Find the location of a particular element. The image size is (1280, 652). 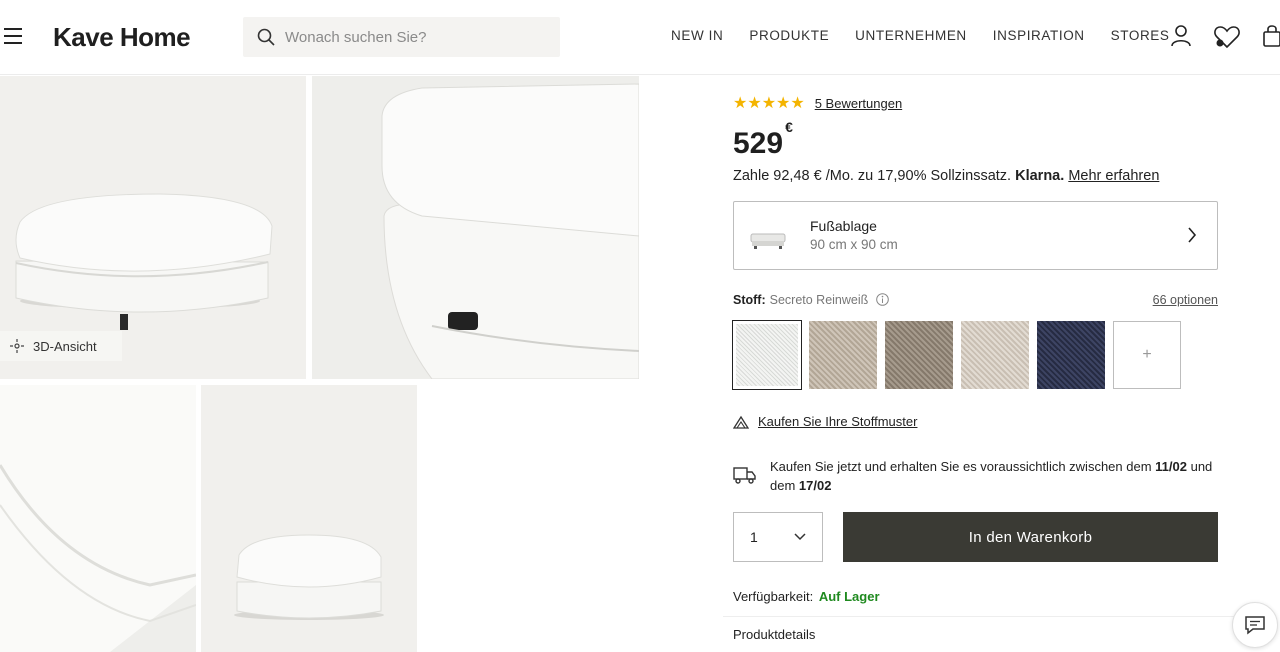

nav-produkte: PRODUKTE is located at coordinates (789, 35).